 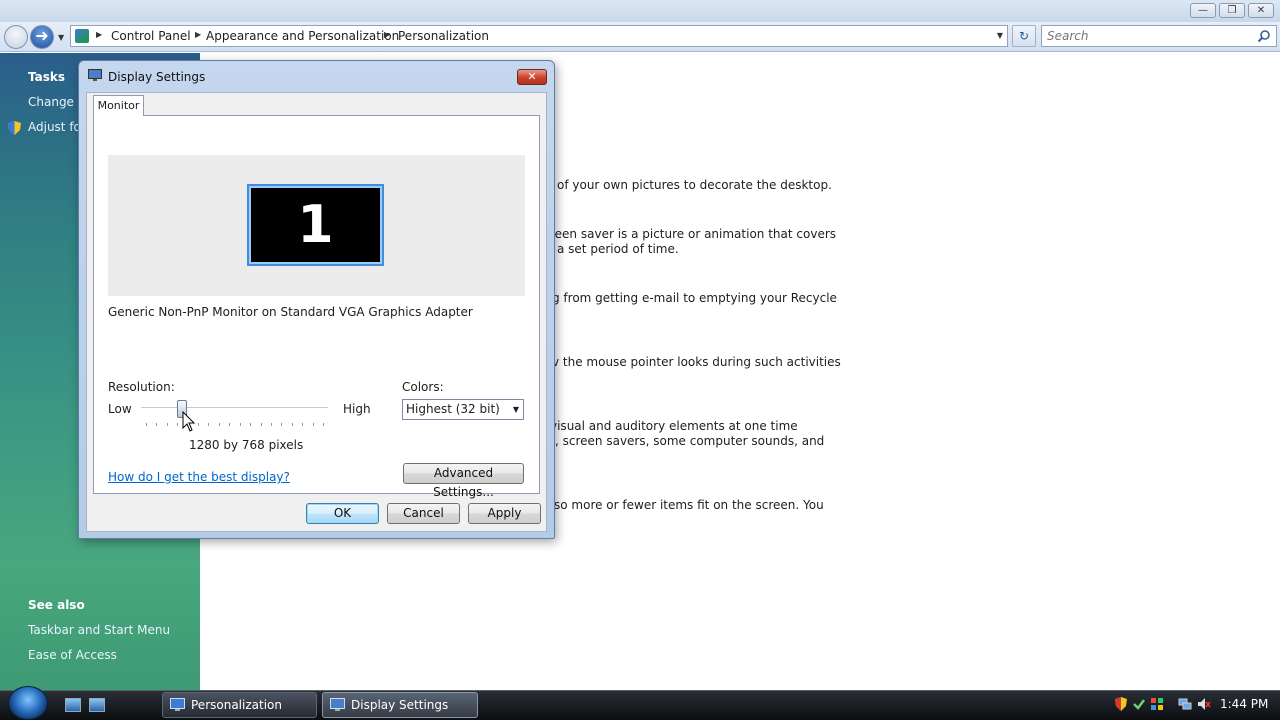 I want to click on maximize-button: ❐, so click(x=1232, y=10).